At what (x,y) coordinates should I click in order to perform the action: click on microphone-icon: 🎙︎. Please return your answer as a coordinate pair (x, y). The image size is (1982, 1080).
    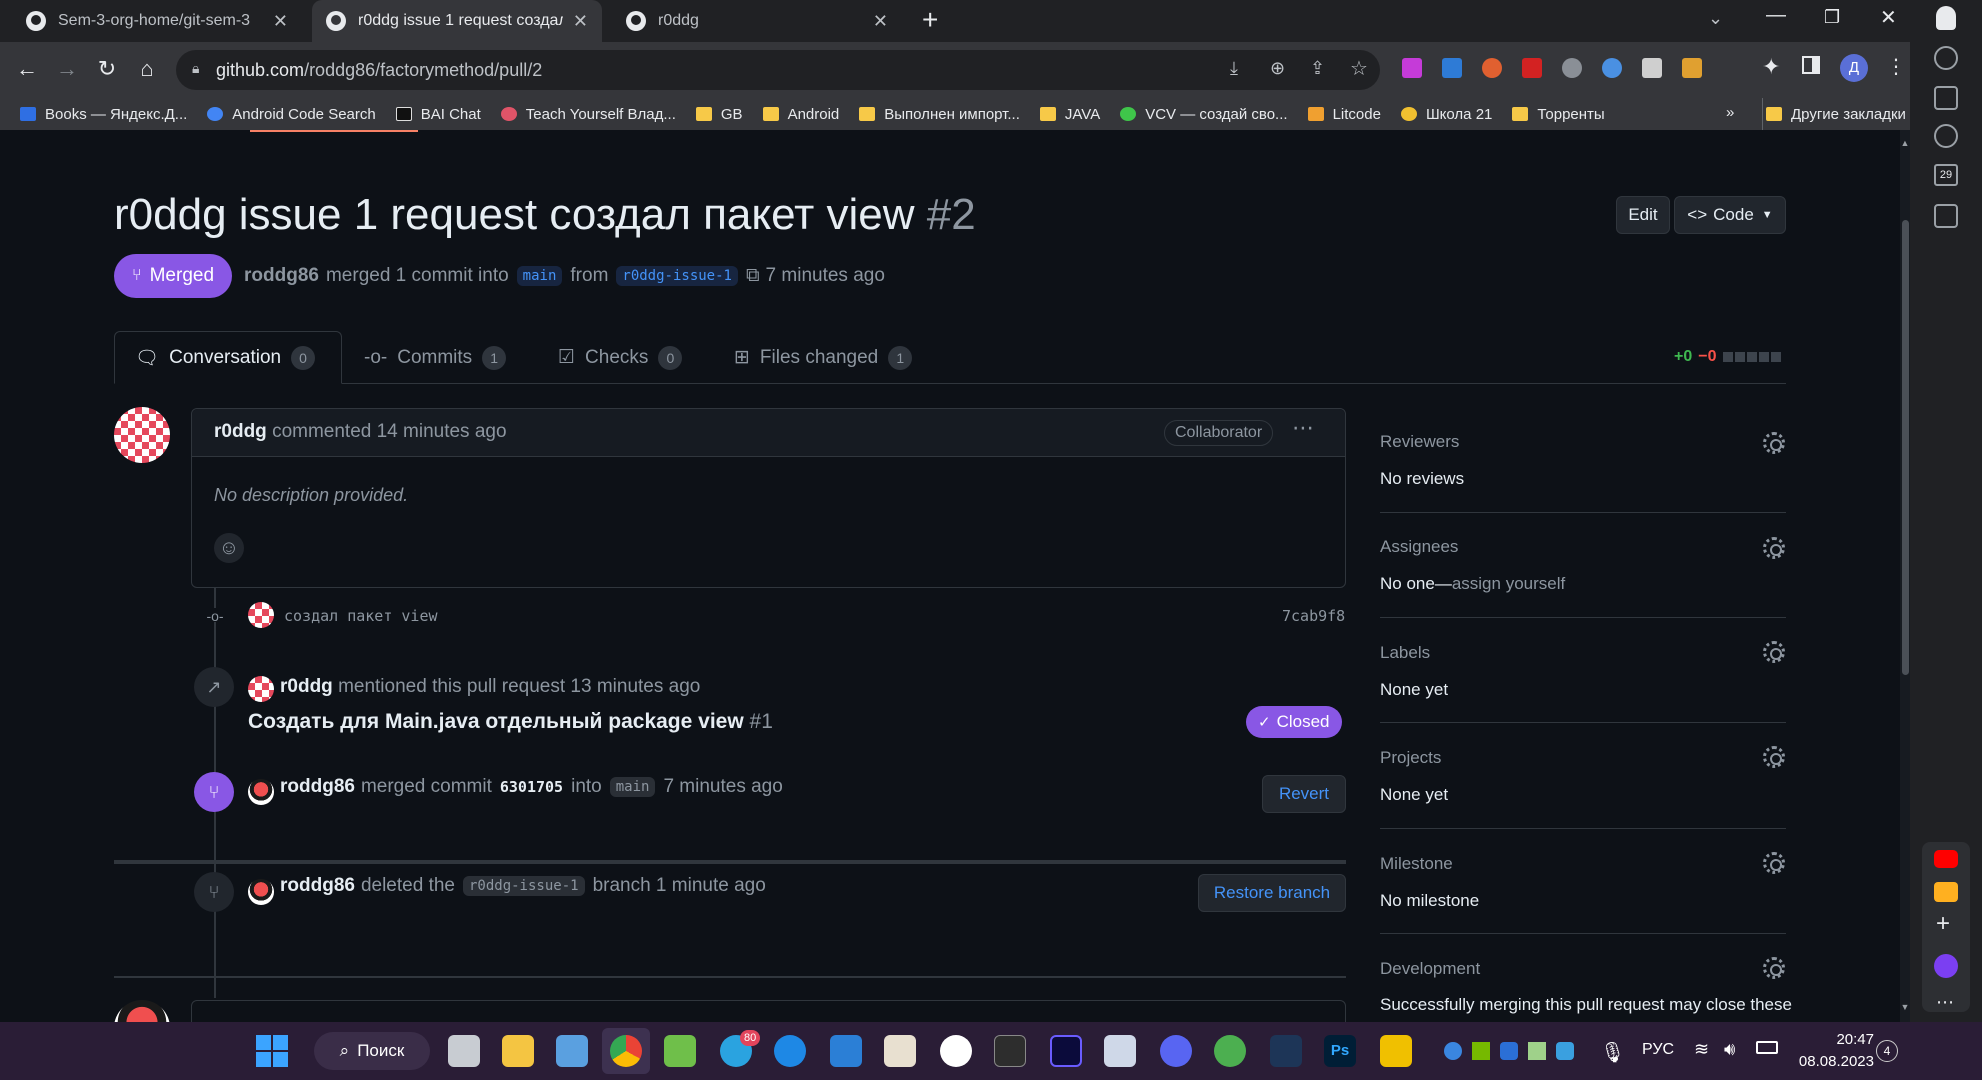
    Looking at the image, I should click on (1612, 1052).